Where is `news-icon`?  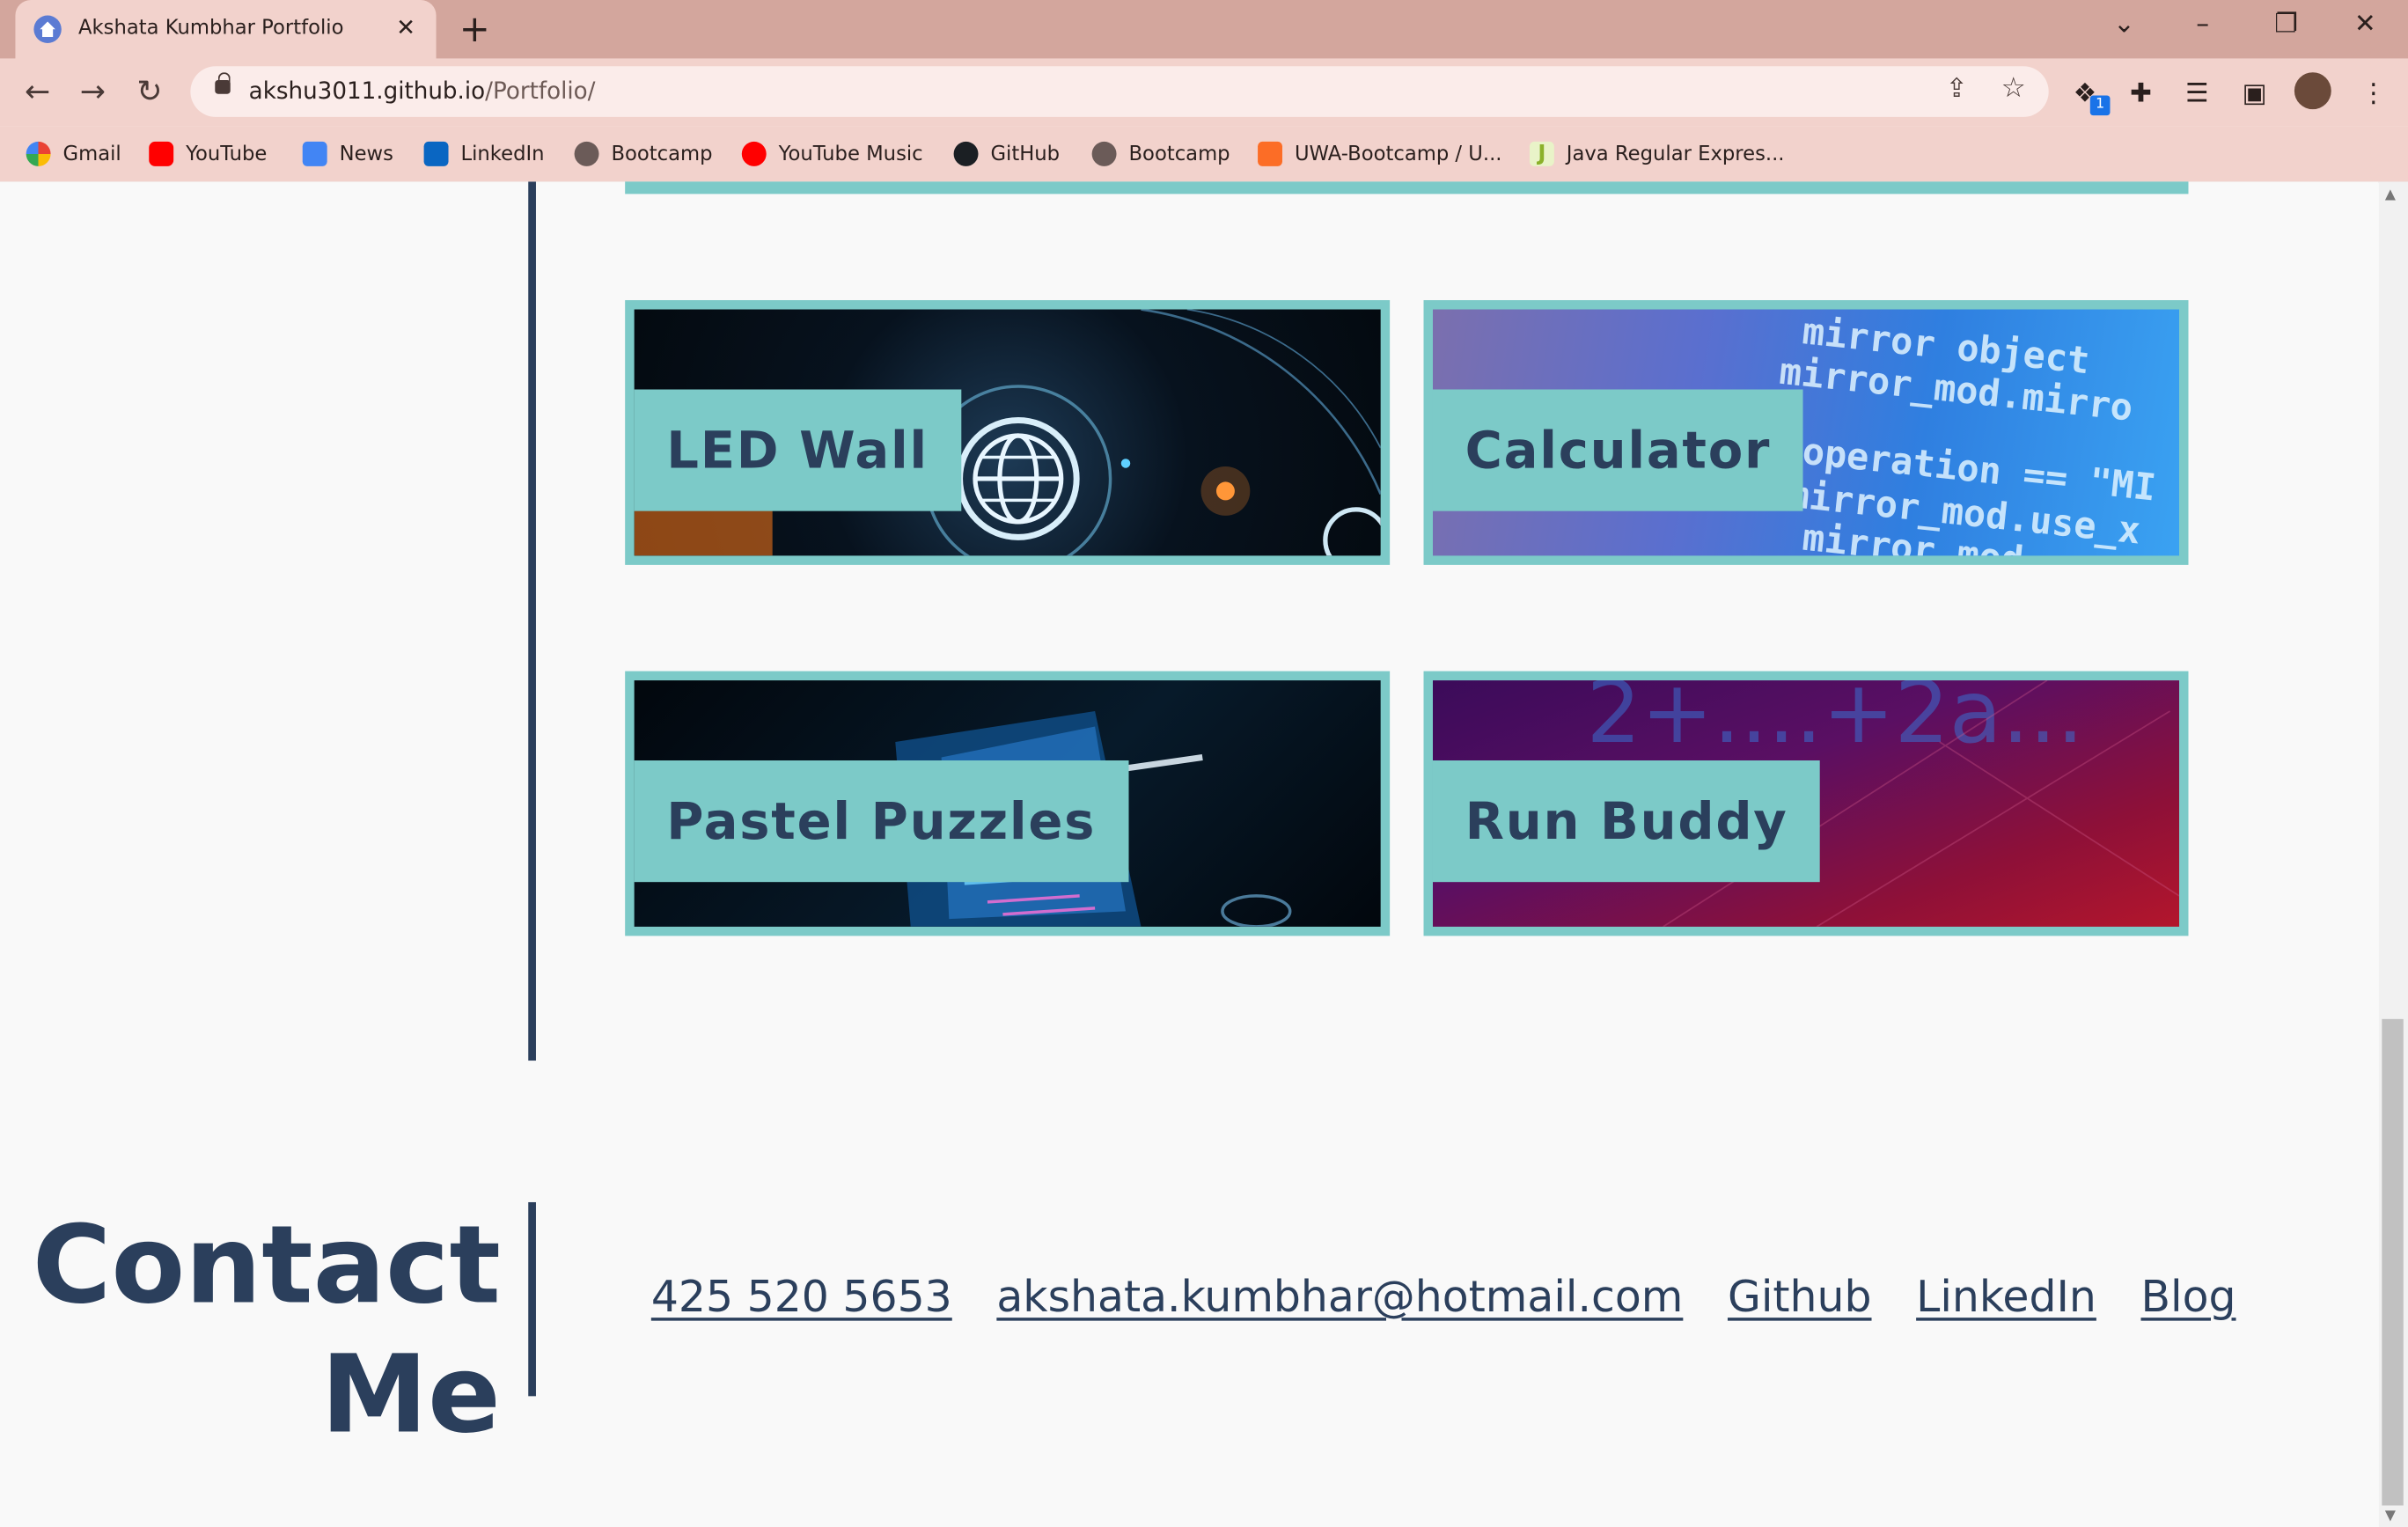
news-icon is located at coordinates (314, 153).